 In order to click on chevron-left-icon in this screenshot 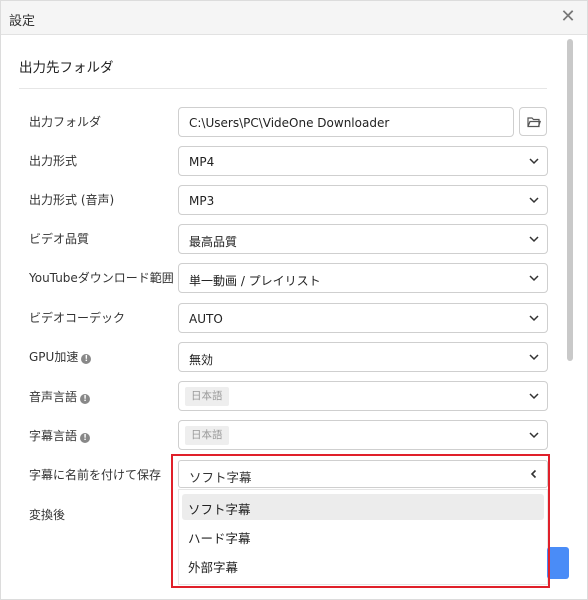, I will do `click(533, 474)`.